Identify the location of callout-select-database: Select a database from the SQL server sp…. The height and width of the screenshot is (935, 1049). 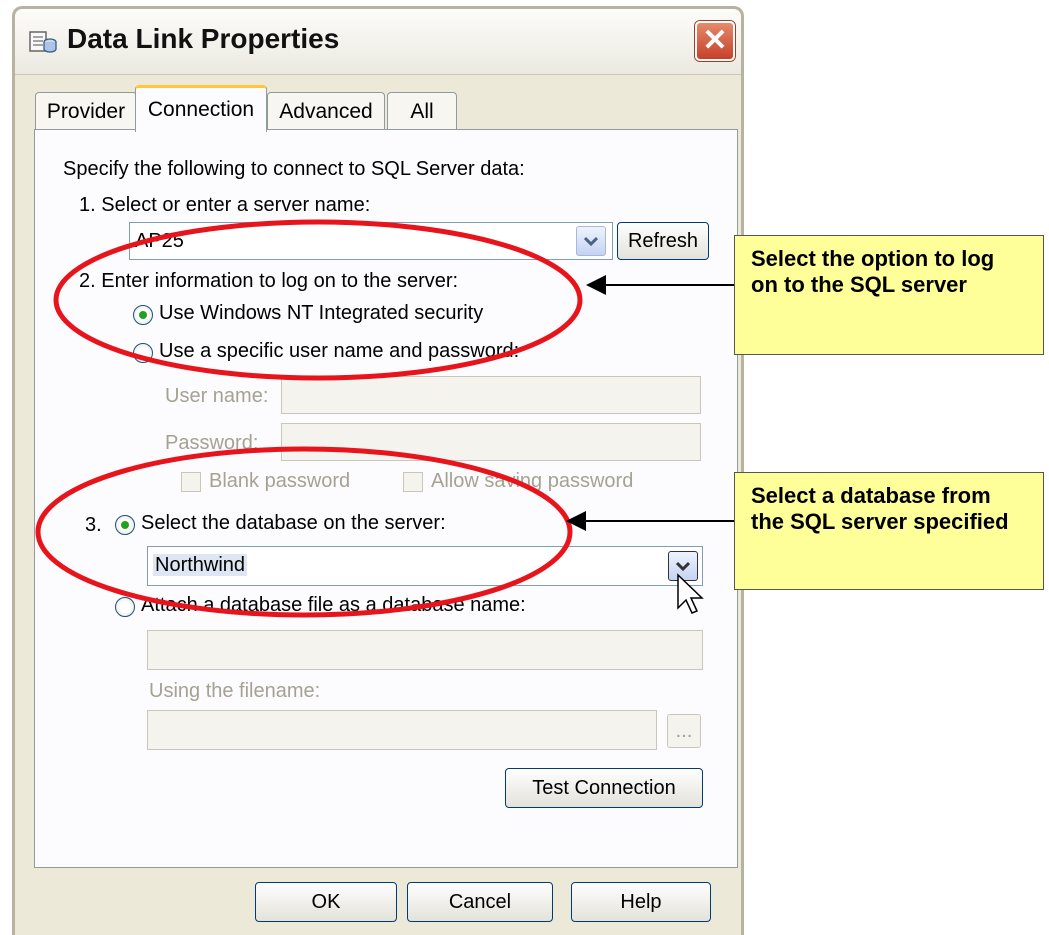
(889, 531).